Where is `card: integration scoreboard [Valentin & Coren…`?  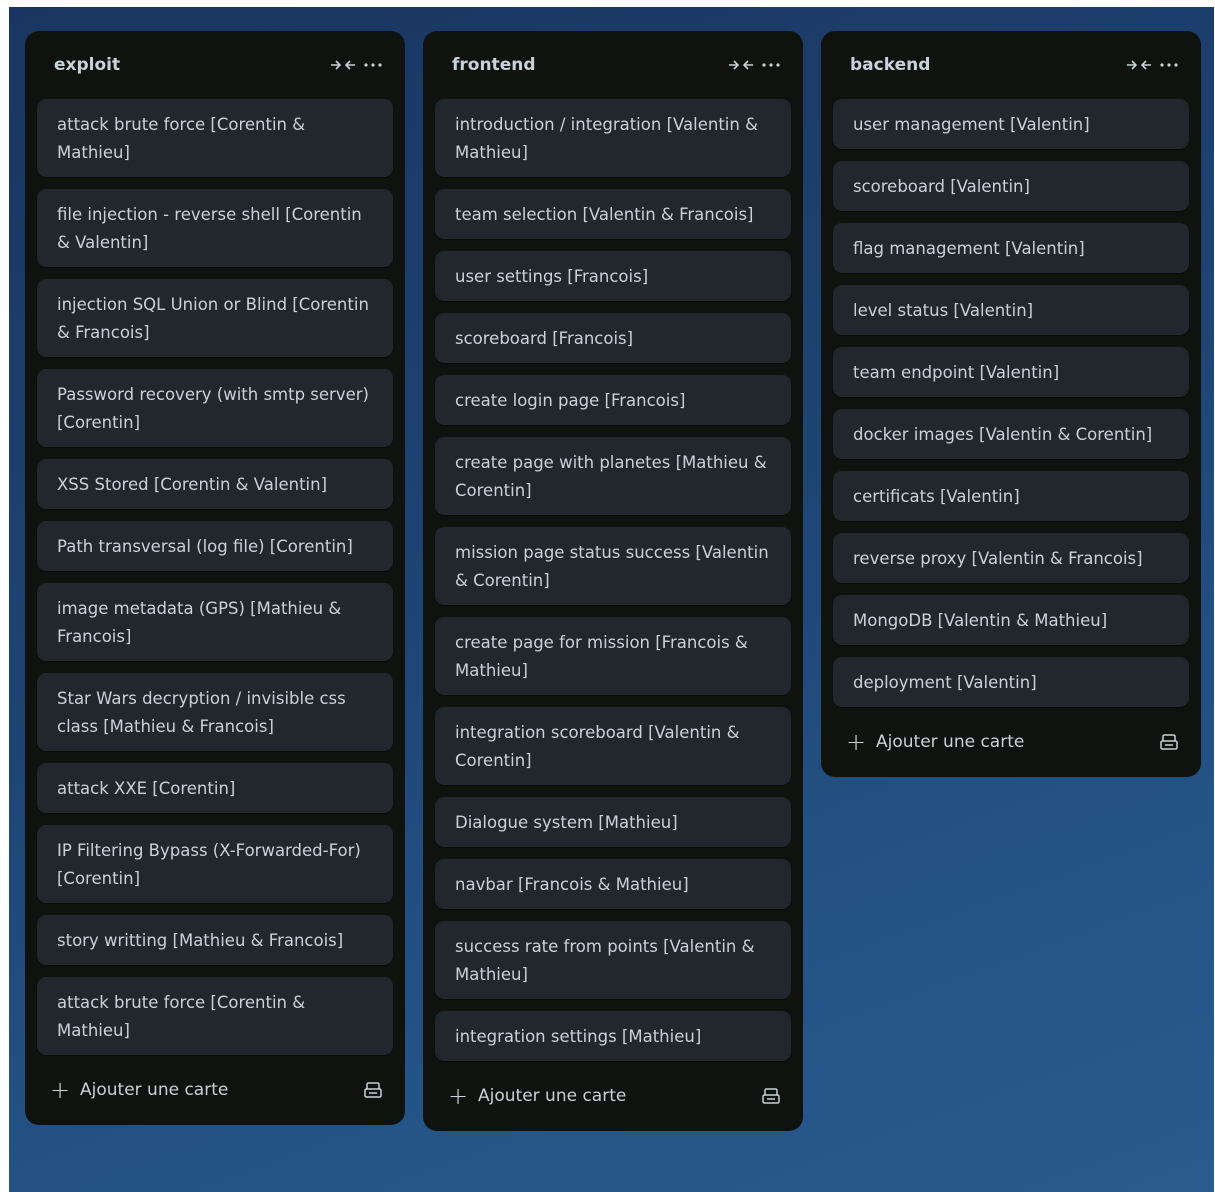
card: integration scoreboard [Valentin & Coren… is located at coordinates (613, 746).